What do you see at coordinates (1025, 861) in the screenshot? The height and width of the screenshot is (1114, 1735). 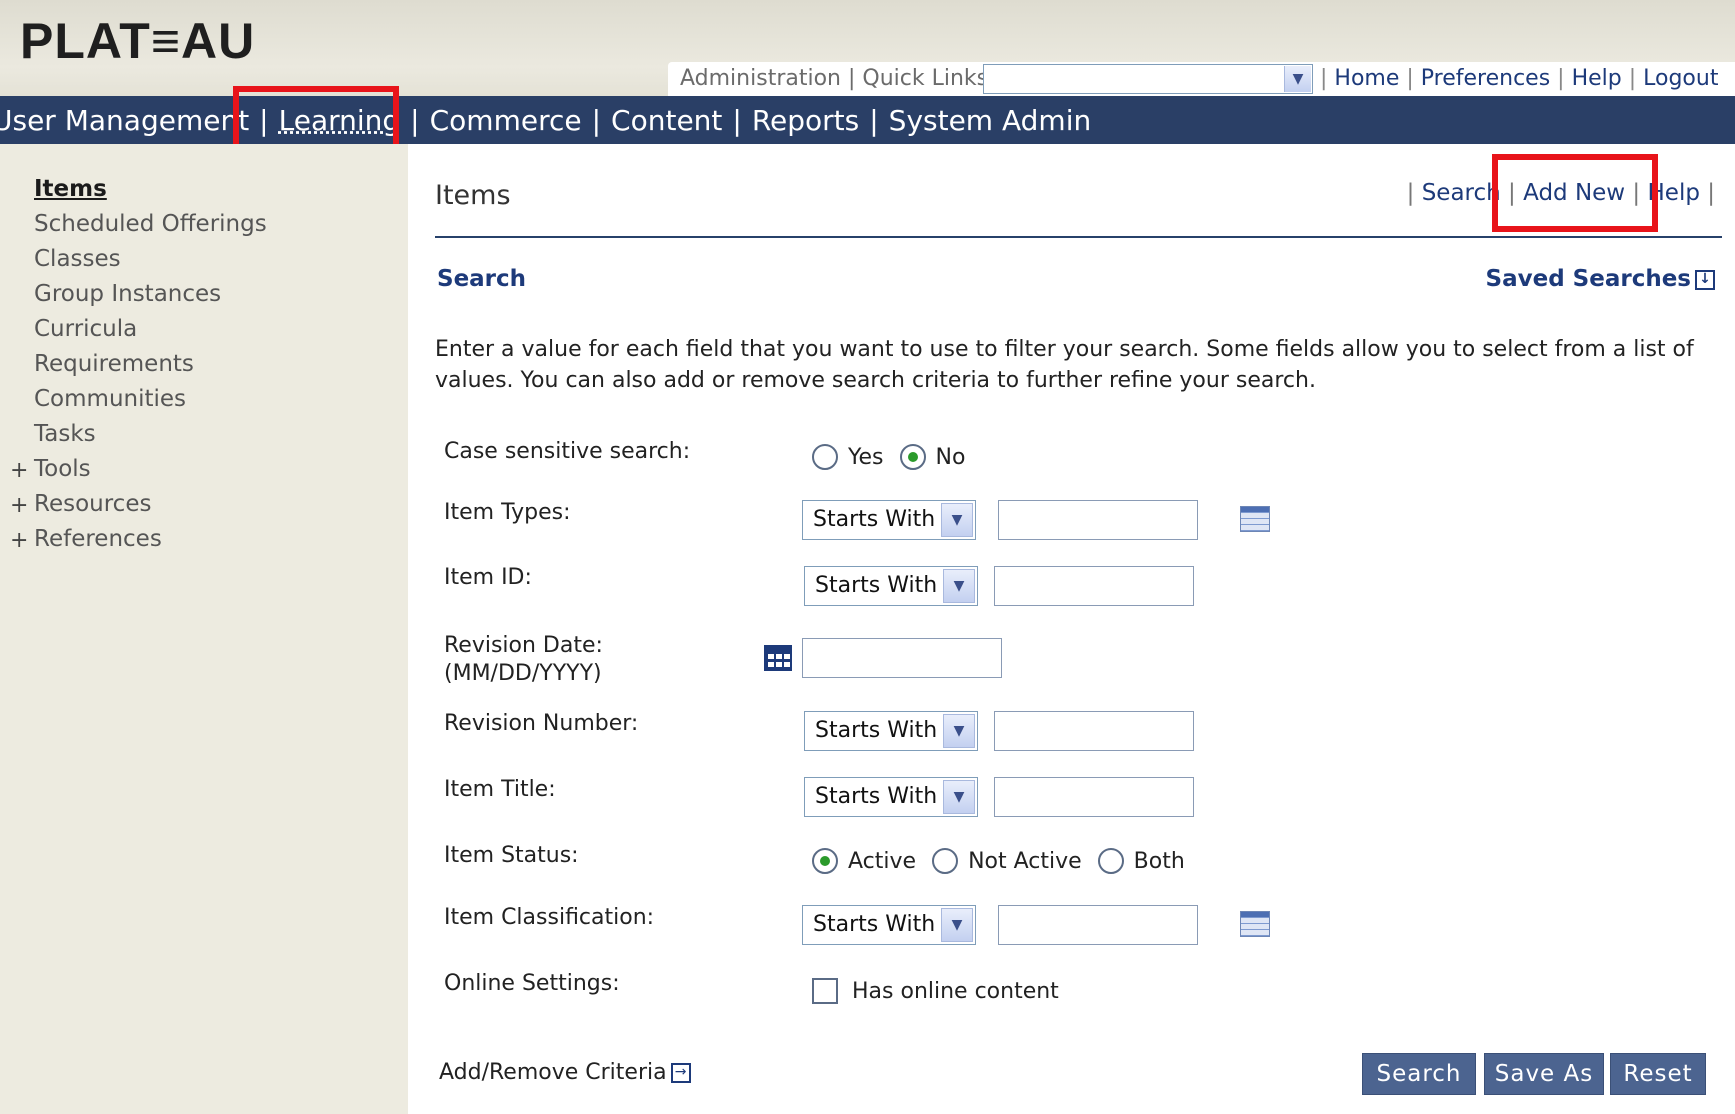 I see `item-status-not-active-label: Not Active` at bounding box center [1025, 861].